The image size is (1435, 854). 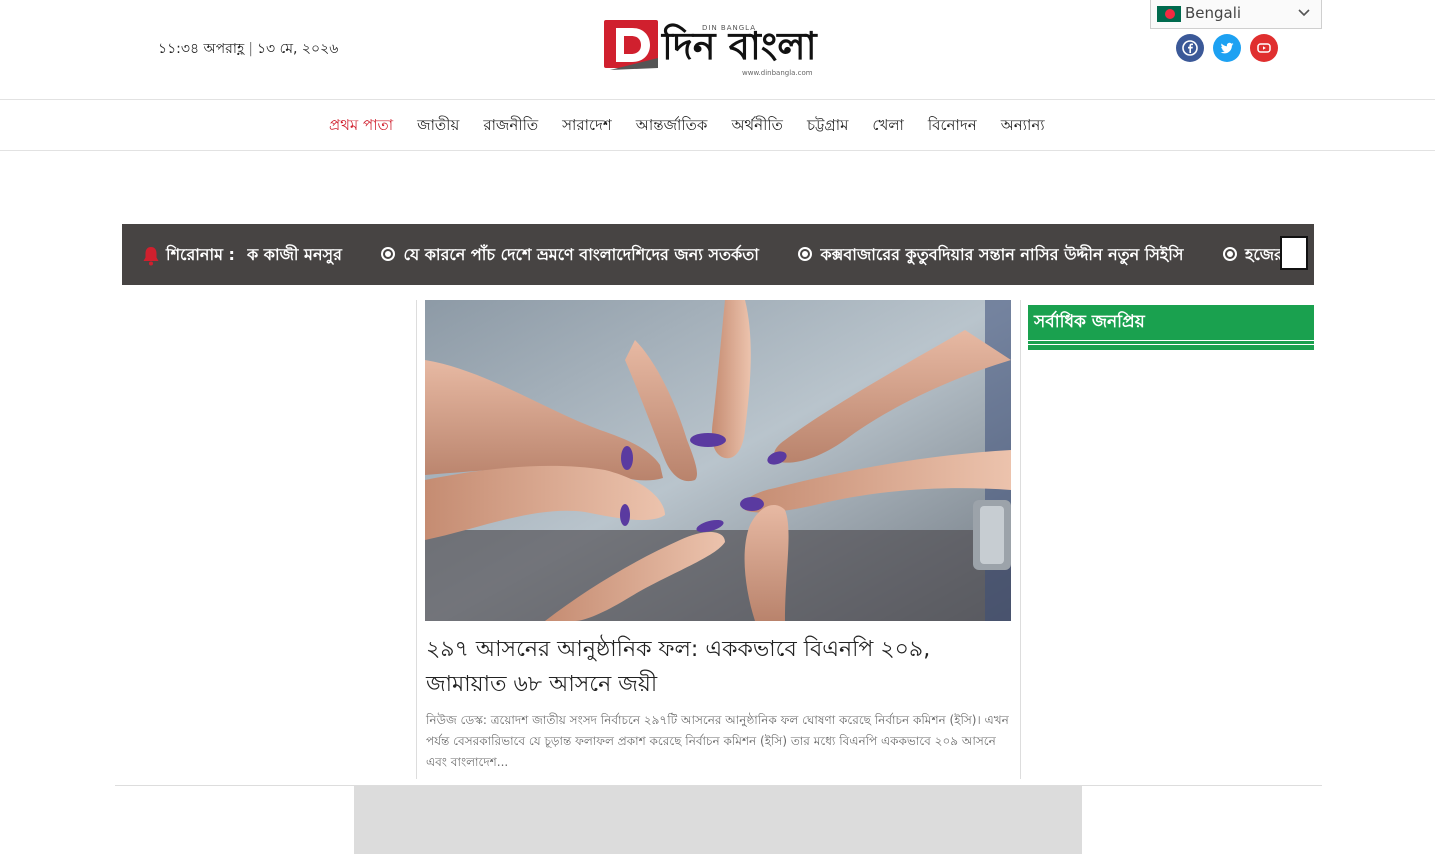 I want to click on current-time: ১১:৩৪ অপরাহ্ণ, so click(x=201, y=49).